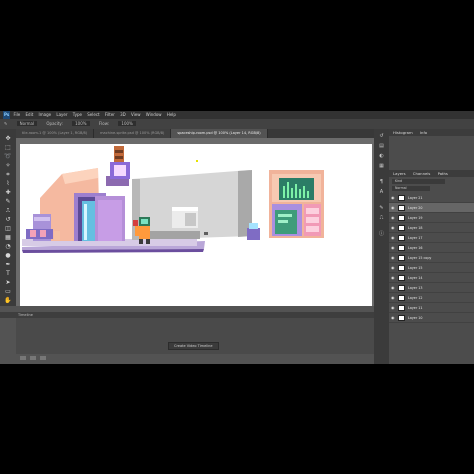 Image resolution: width=474 pixels, height=474 pixels. What do you see at coordinates (381, 208) in the screenshot?
I see `brush-settings-icon: ✎` at bounding box center [381, 208].